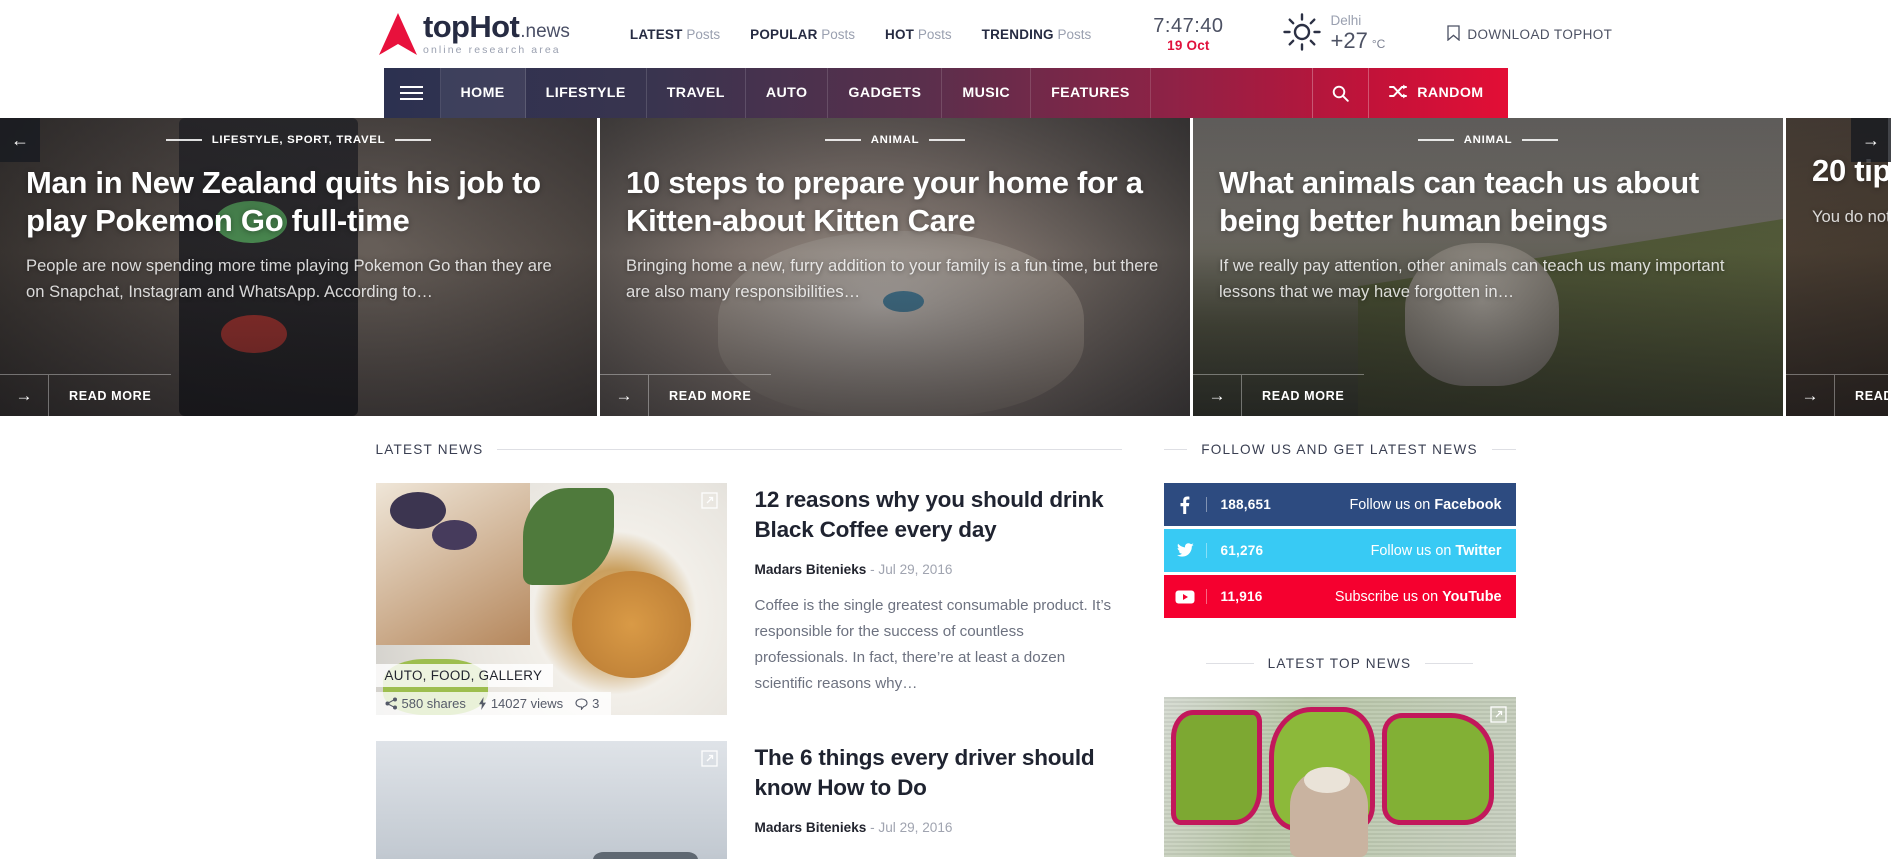 This screenshot has width=1891, height=859. What do you see at coordinates (749, 449) in the screenshot?
I see `latest-news-heading: LATEST NEWS` at bounding box center [749, 449].